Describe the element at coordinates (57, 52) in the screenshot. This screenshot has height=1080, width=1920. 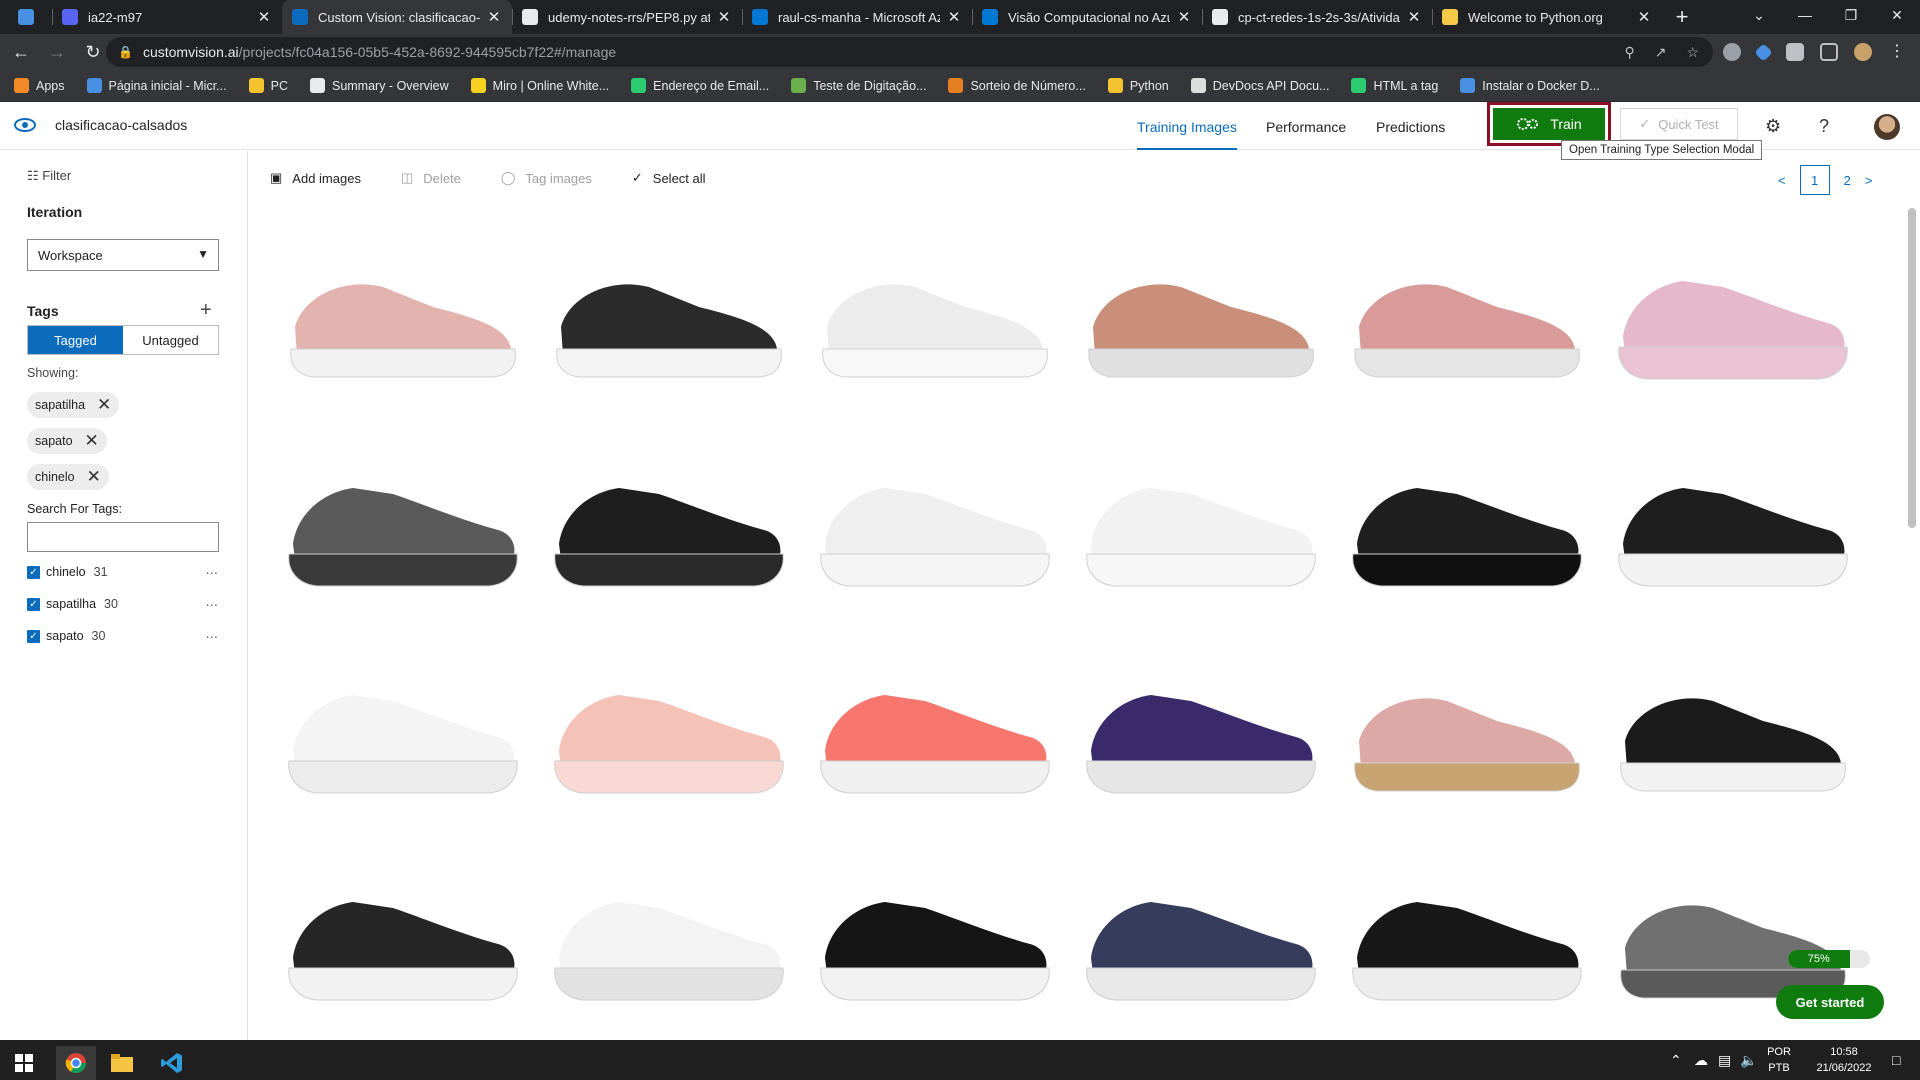
I see `forward-icon: →` at that location.